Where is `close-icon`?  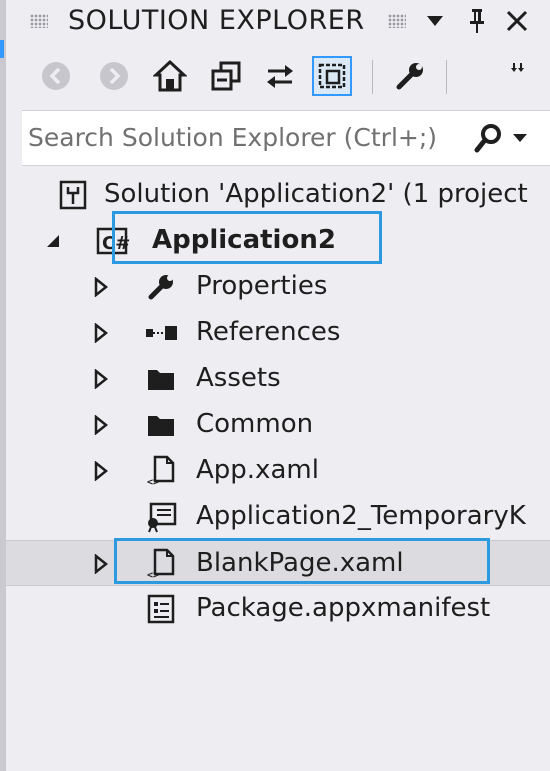 close-icon is located at coordinates (517, 21).